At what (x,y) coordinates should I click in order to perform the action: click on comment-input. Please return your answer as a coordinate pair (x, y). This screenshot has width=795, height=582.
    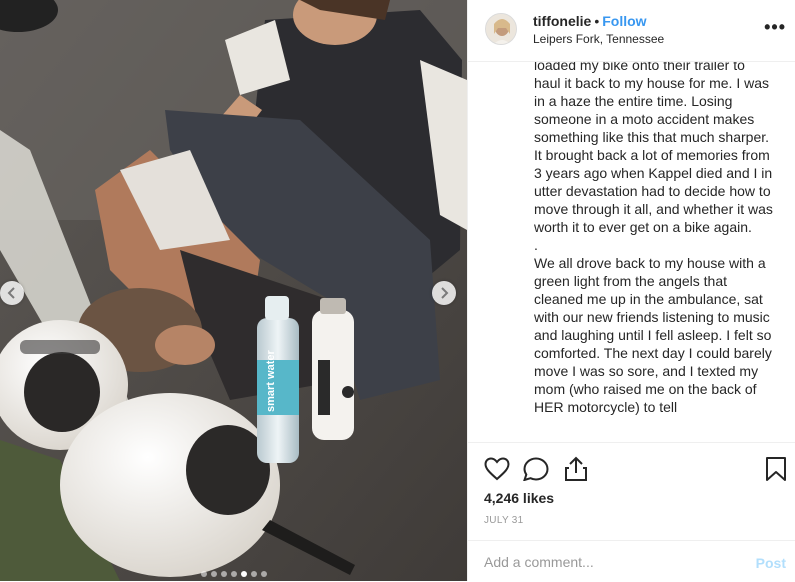
    Looking at the image, I should click on (609, 562).